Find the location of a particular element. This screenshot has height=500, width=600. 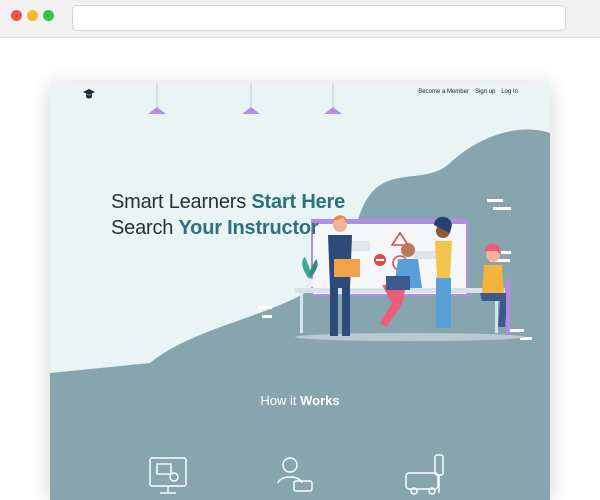

sign-up-link: Sign up is located at coordinates (485, 92).